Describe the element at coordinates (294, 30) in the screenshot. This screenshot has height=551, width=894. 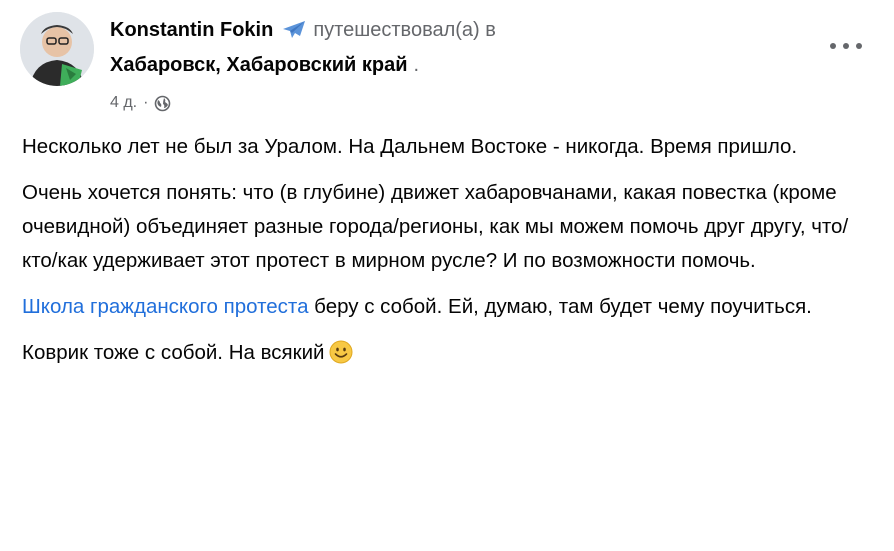
I see `airplane-icon` at that location.